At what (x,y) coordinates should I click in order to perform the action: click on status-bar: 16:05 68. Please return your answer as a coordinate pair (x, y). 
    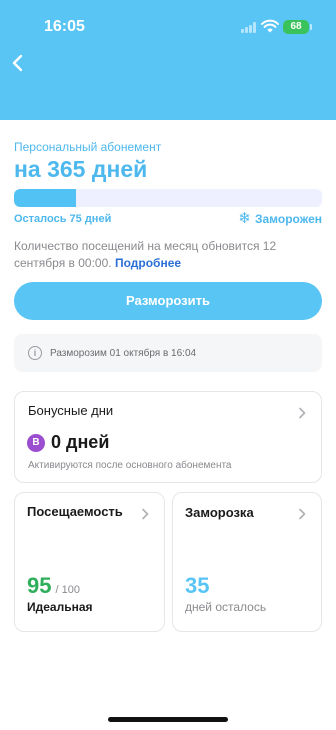
    Looking at the image, I should click on (168, 27).